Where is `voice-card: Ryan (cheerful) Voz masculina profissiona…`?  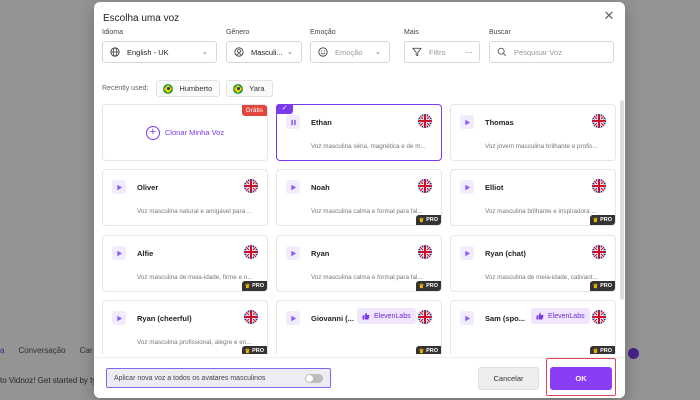 voice-card: Ryan (cheerful) Voz masculina profissiona… is located at coordinates (185, 327).